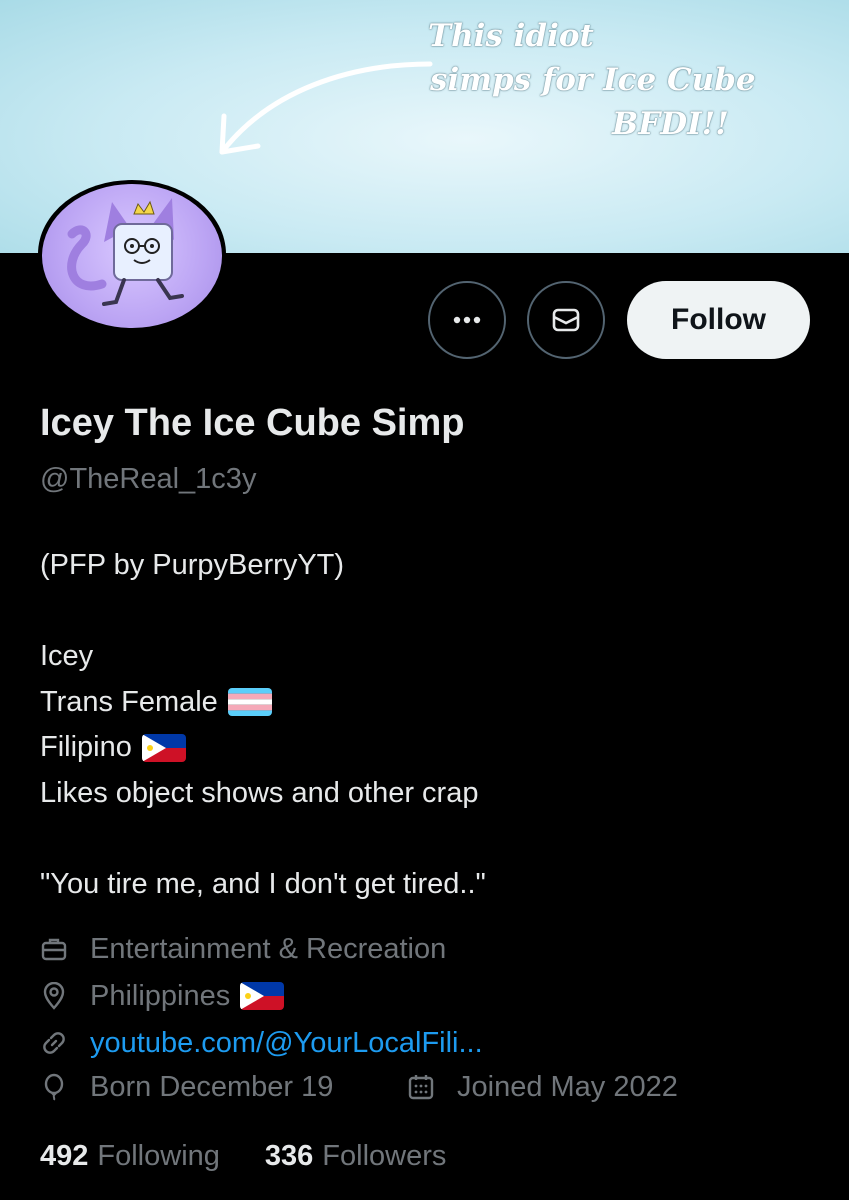 This screenshot has height=1200, width=849. I want to click on location-pin-icon, so click(54, 996).